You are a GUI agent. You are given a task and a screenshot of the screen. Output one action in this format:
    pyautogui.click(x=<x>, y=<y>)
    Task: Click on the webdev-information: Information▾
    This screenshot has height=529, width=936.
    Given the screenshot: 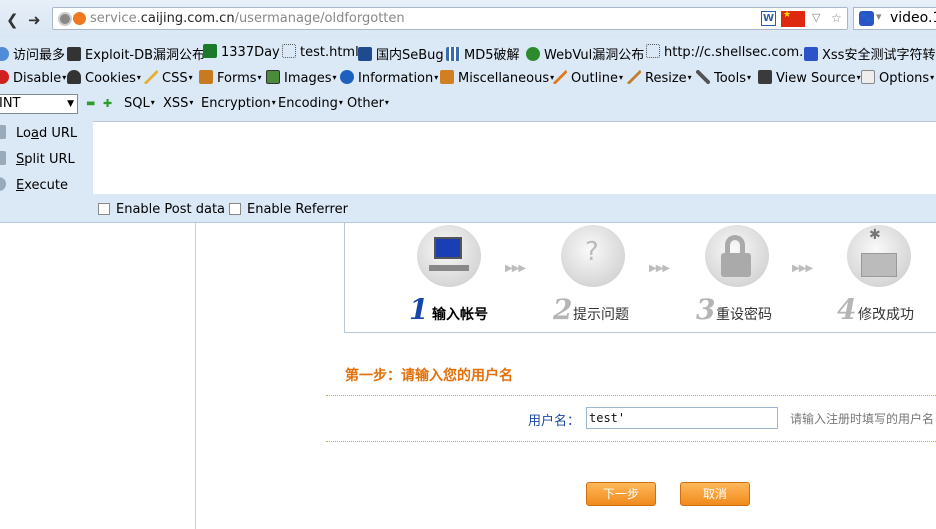 What is the action you would take?
    pyautogui.click(x=389, y=78)
    